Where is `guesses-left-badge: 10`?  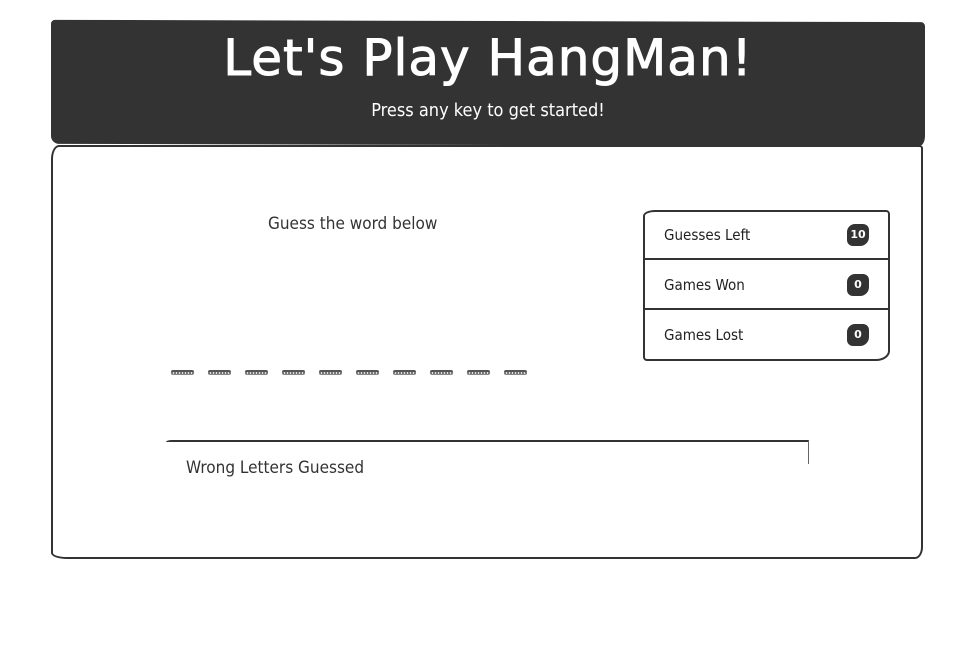 guesses-left-badge: 10 is located at coordinates (858, 235).